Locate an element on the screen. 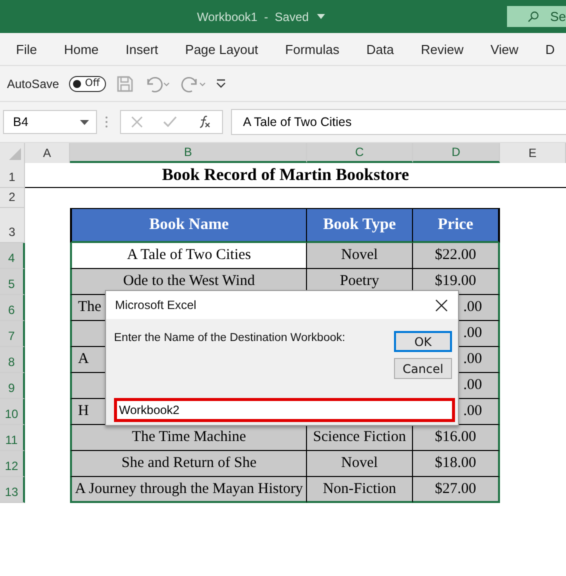  menu-tab: View is located at coordinates (500, 49).